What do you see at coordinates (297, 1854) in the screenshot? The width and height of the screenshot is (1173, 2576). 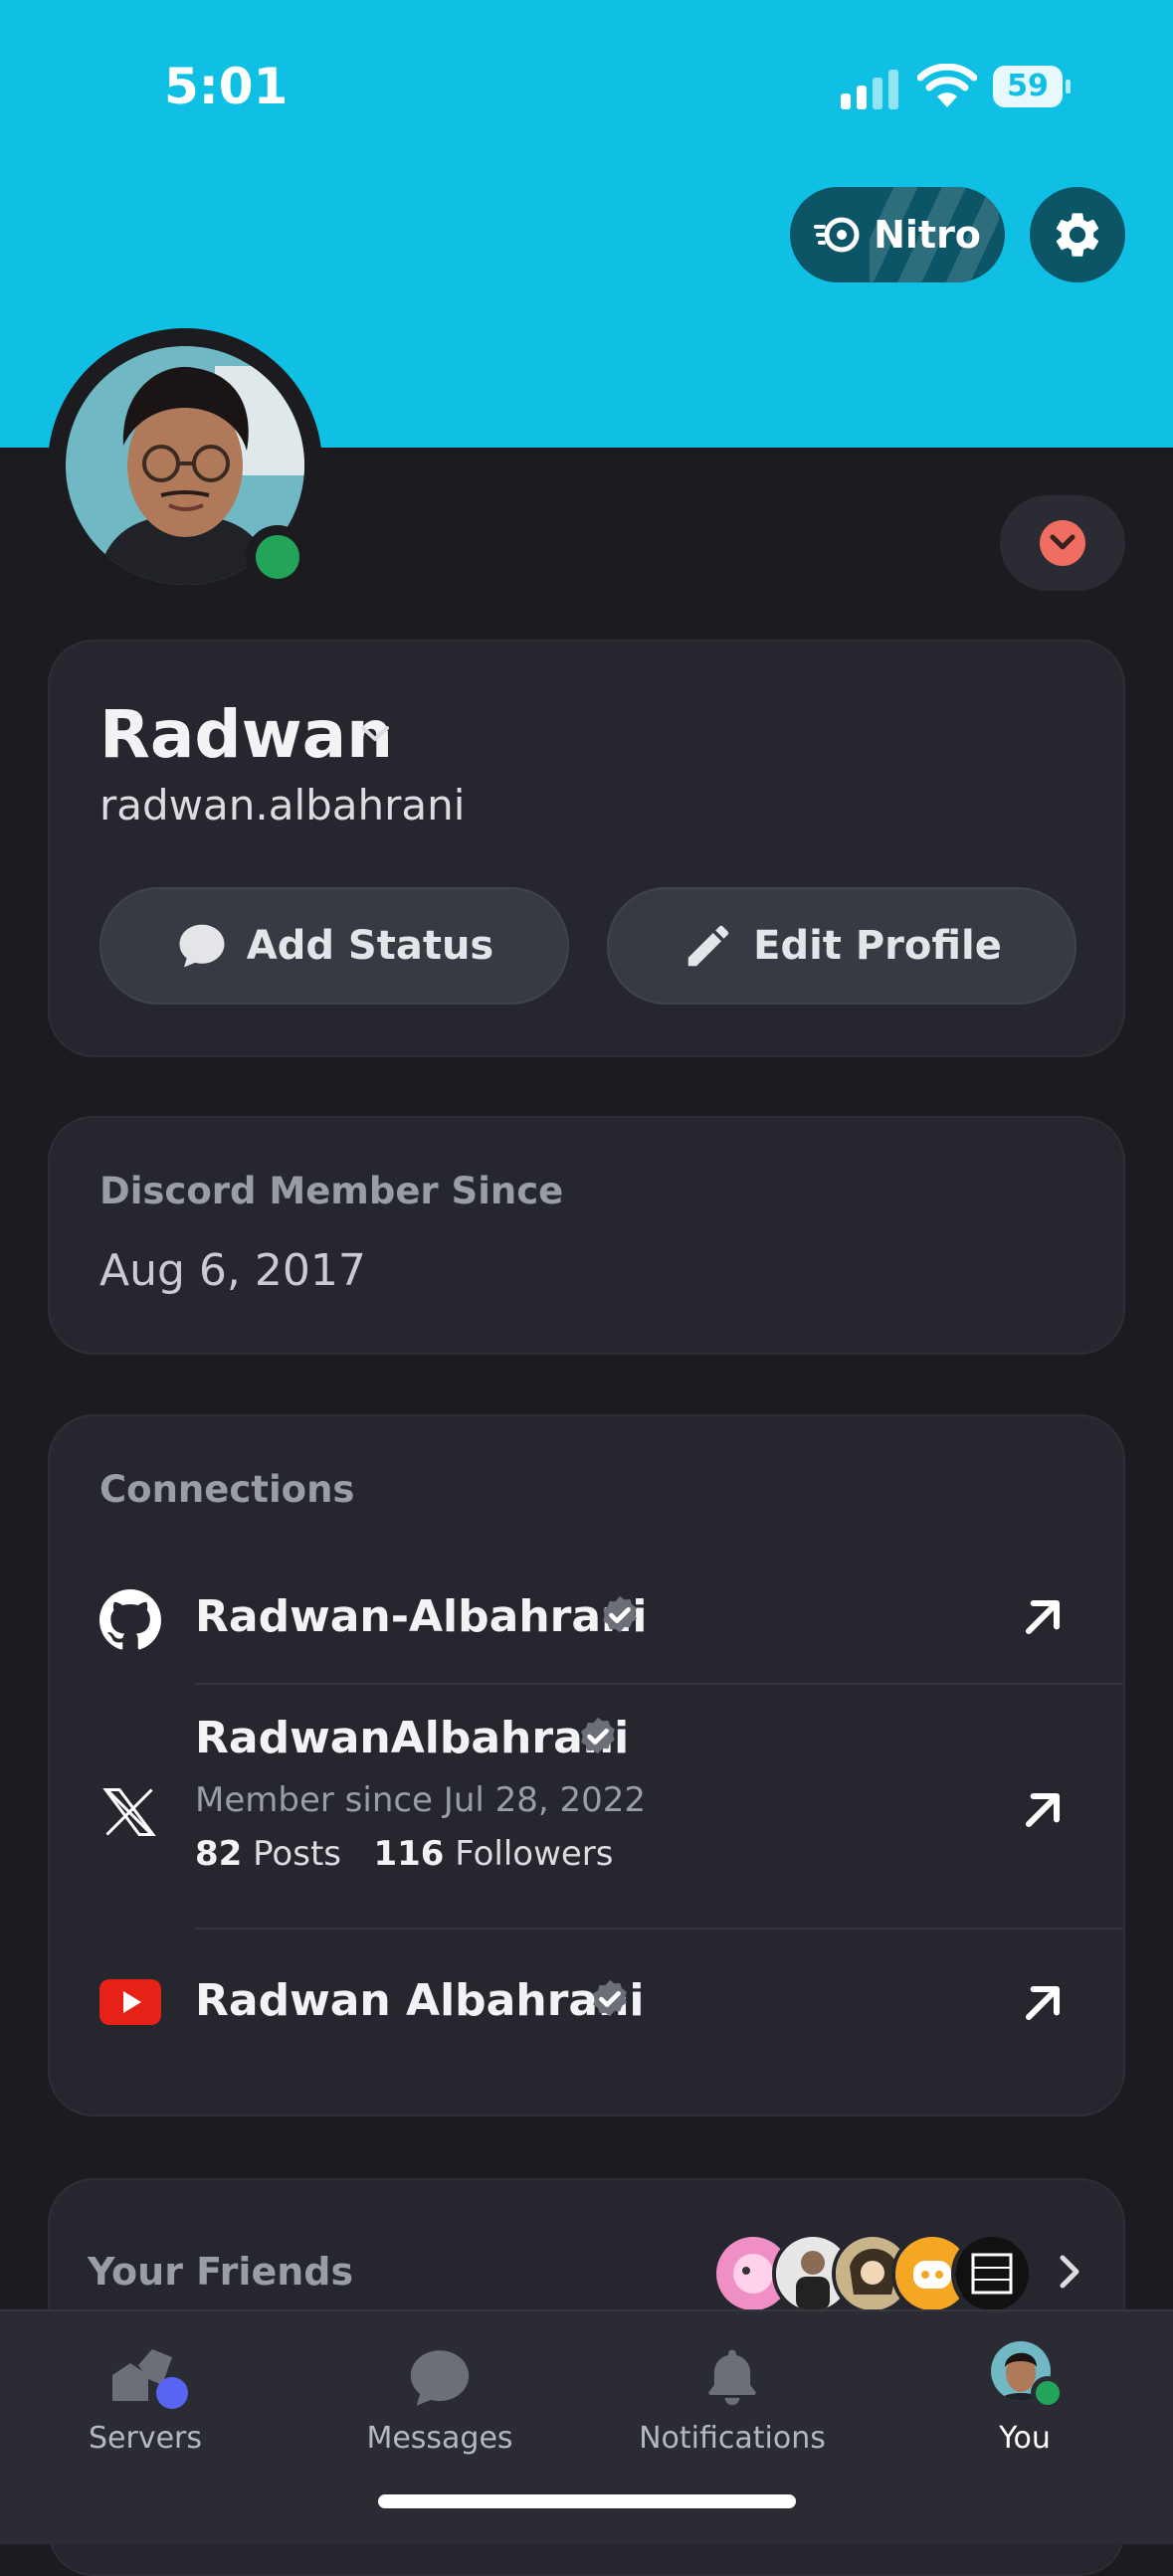 I see `posts-label: Posts` at bounding box center [297, 1854].